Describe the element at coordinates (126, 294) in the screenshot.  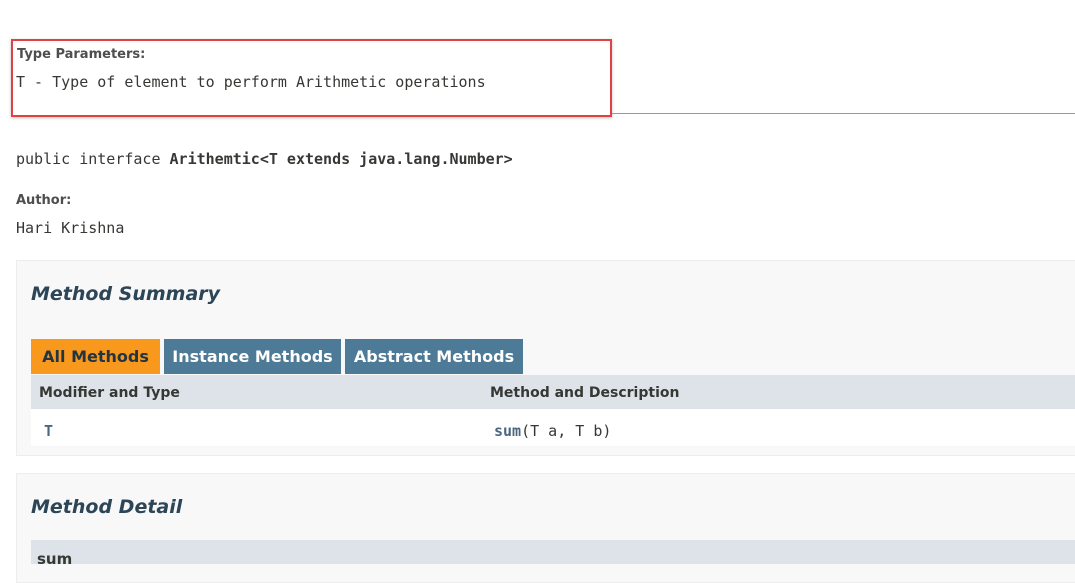
I see `method-summary-title: Method Summary` at that location.